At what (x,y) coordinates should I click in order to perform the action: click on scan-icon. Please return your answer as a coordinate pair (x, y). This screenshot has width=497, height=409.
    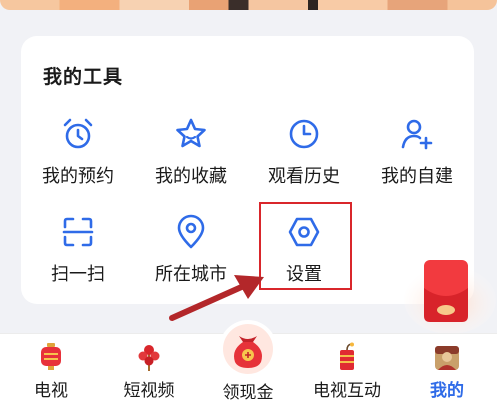
    Looking at the image, I should click on (78, 232).